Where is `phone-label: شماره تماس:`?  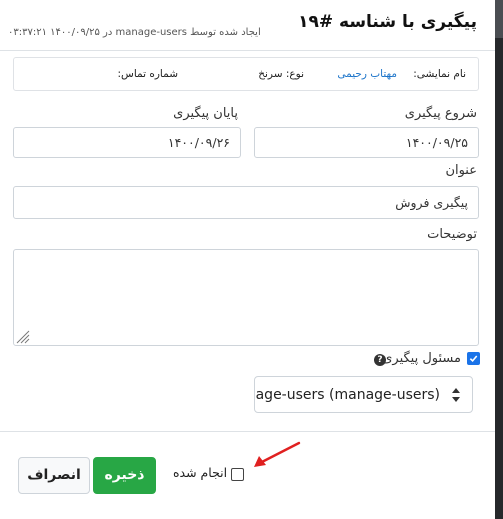
phone-label: شماره تماس: is located at coordinates (147, 74).